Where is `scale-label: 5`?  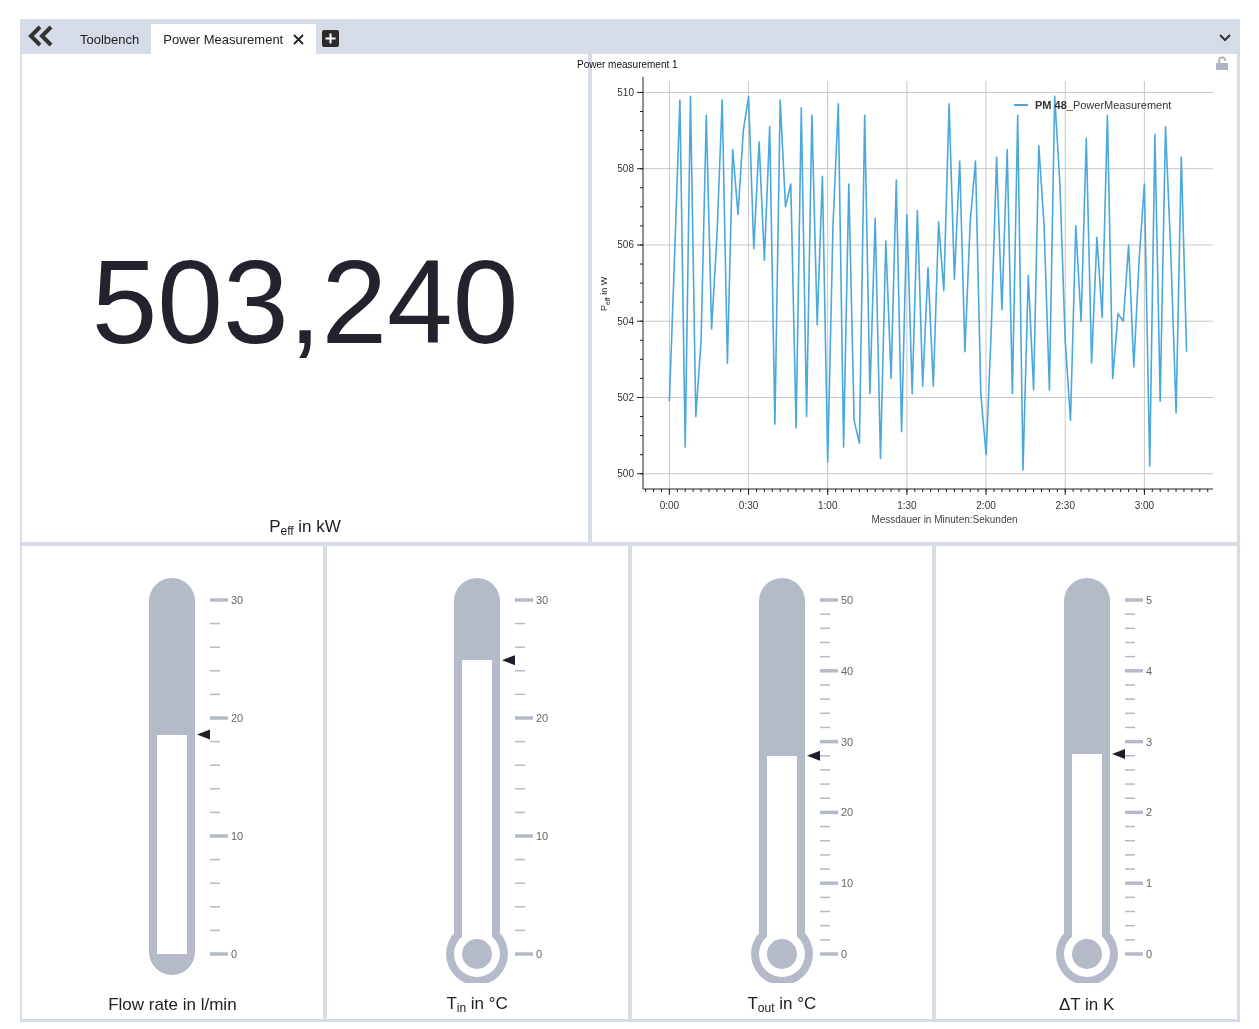
scale-label: 5 is located at coordinates (1148, 600).